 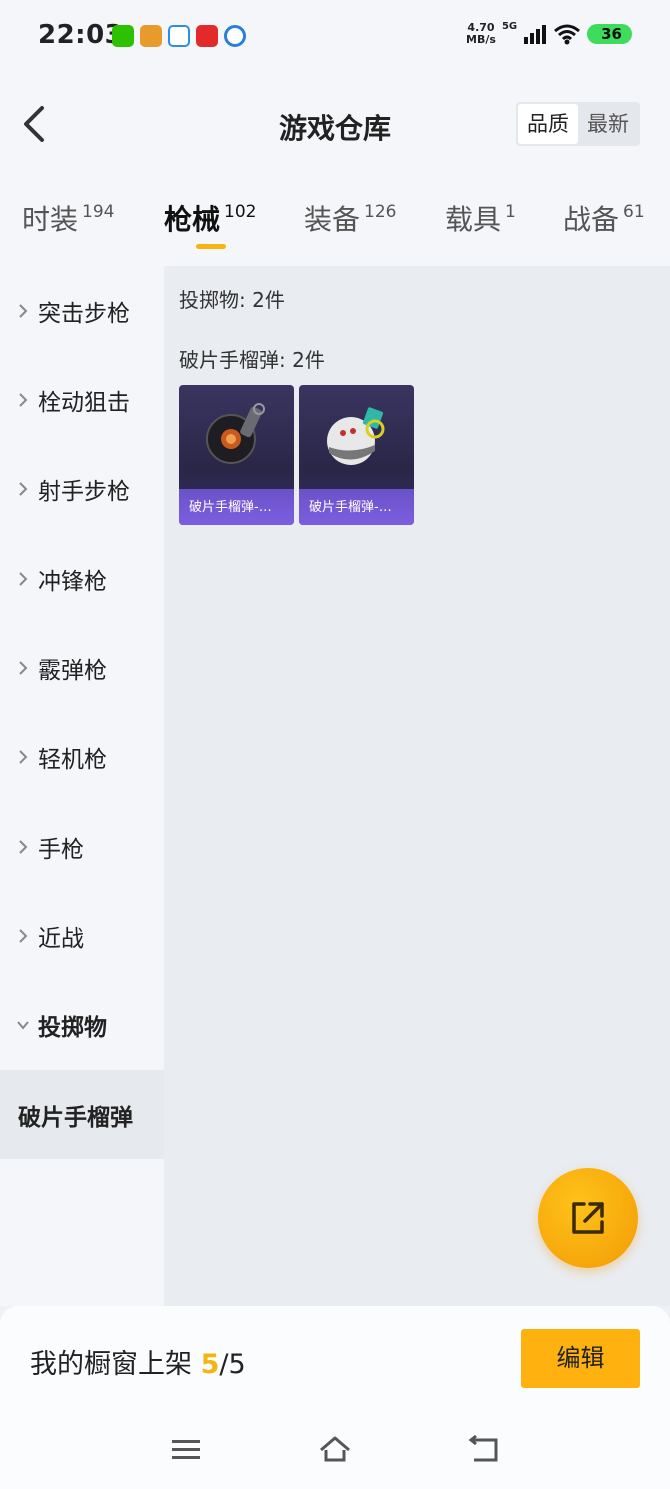 I want to click on back-arrow-icon, so click(x=34, y=124).